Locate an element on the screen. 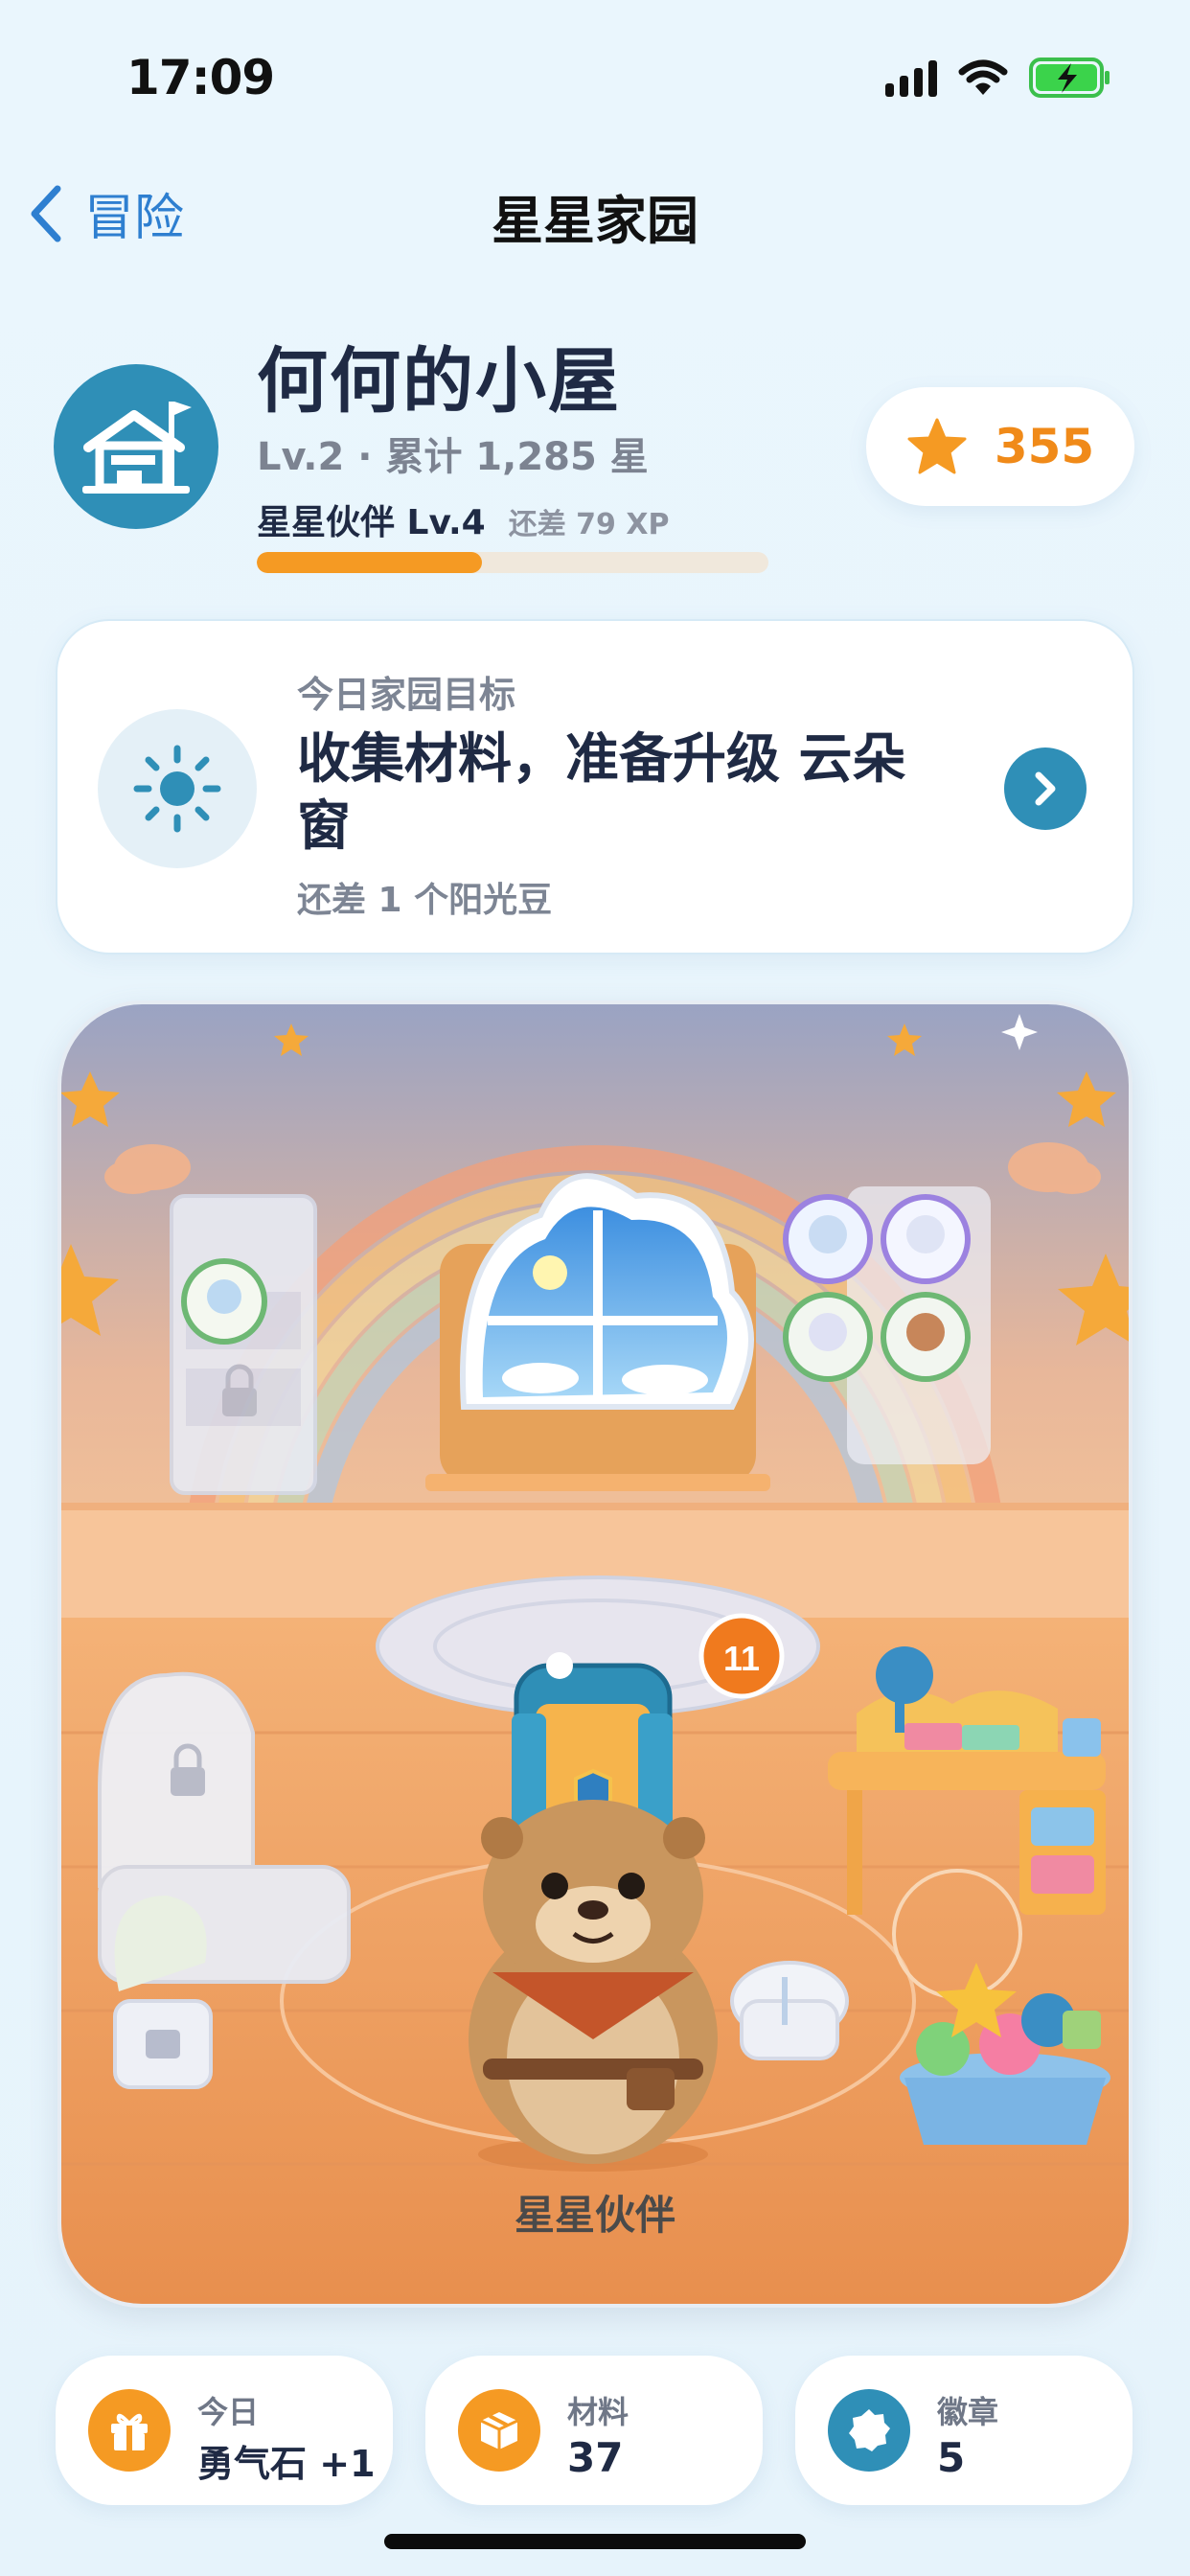  sun-icon is located at coordinates (177, 789).